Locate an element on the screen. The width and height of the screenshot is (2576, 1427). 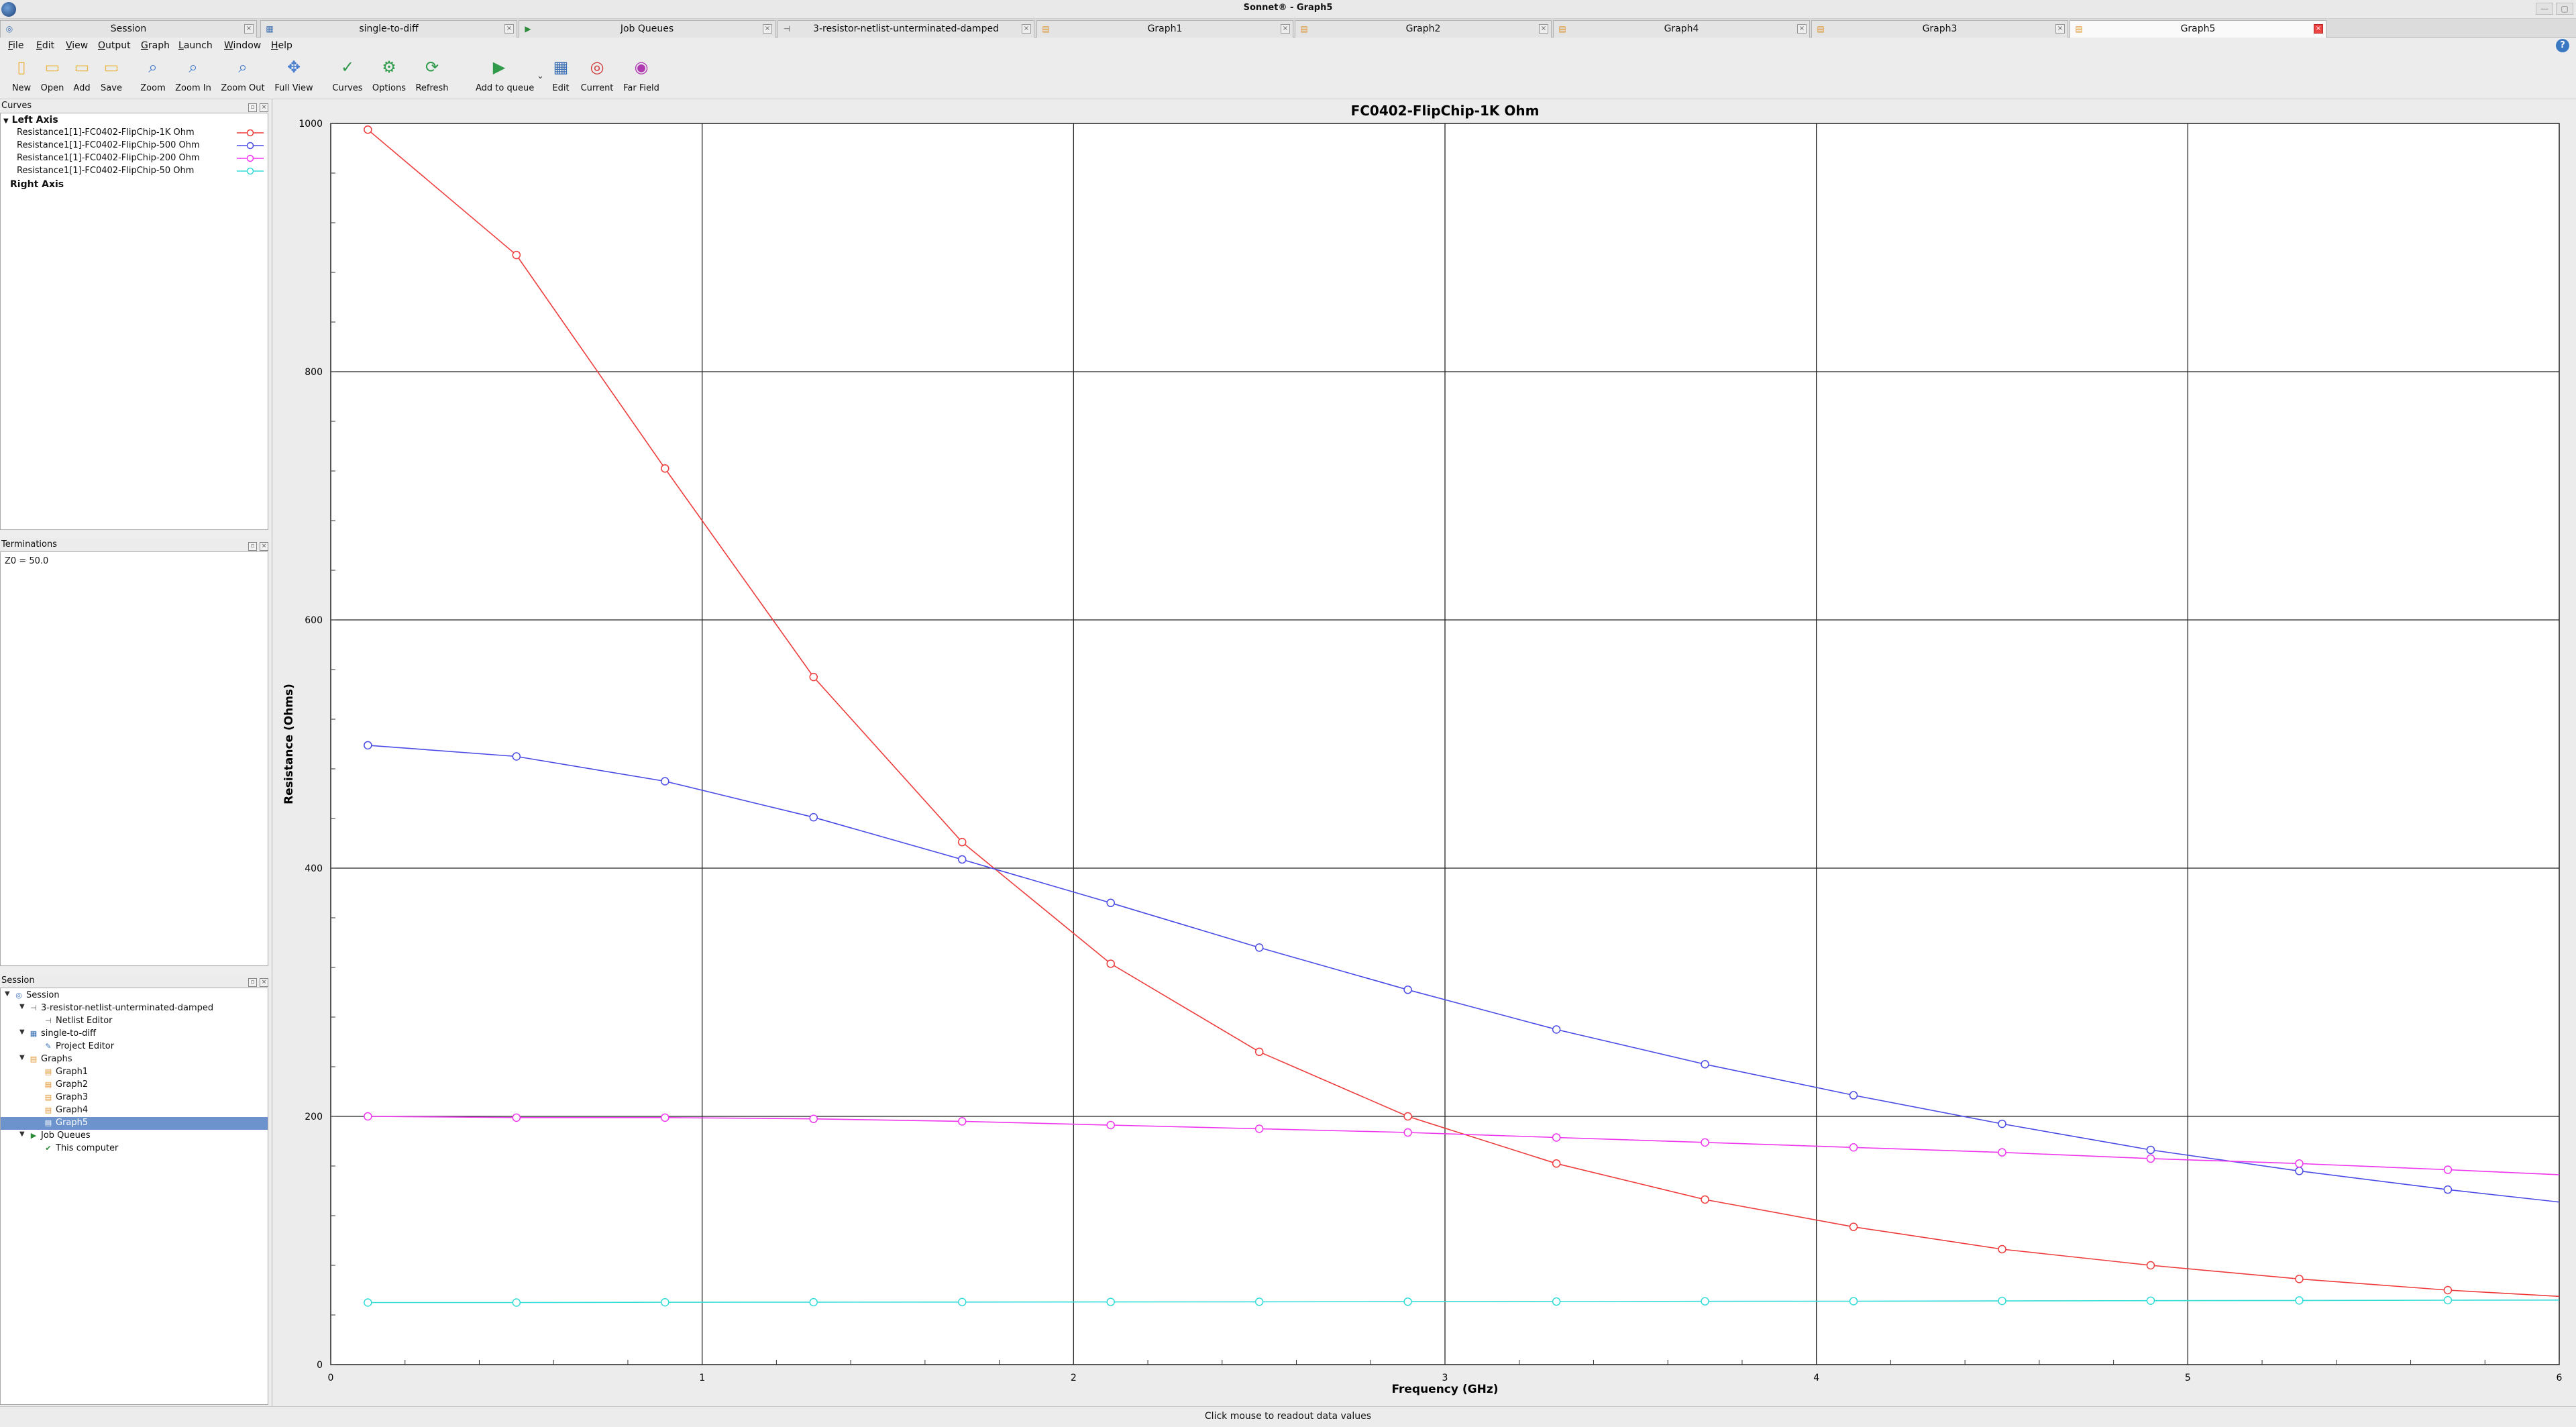
zoom-in-button: ⌕ Zoom In is located at coordinates (193, 77).